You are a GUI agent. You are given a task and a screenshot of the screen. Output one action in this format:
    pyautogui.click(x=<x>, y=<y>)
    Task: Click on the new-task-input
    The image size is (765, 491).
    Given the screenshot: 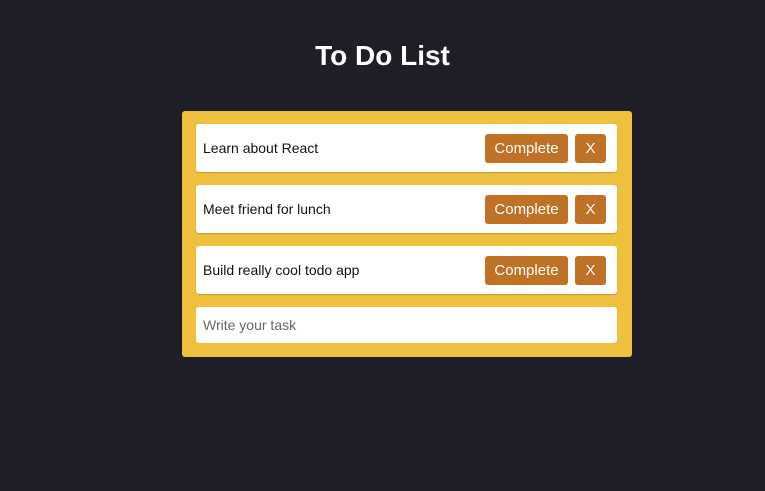 What is the action you would take?
    pyautogui.click(x=406, y=325)
    